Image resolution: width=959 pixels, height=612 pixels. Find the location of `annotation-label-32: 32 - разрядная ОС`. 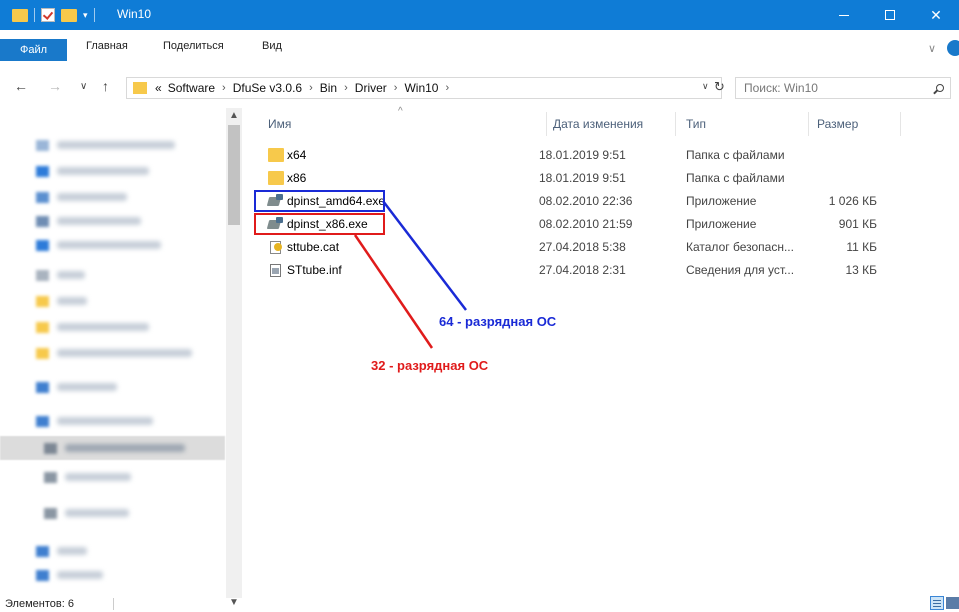

annotation-label-32: 32 - разрядная ОС is located at coordinates (430, 365).